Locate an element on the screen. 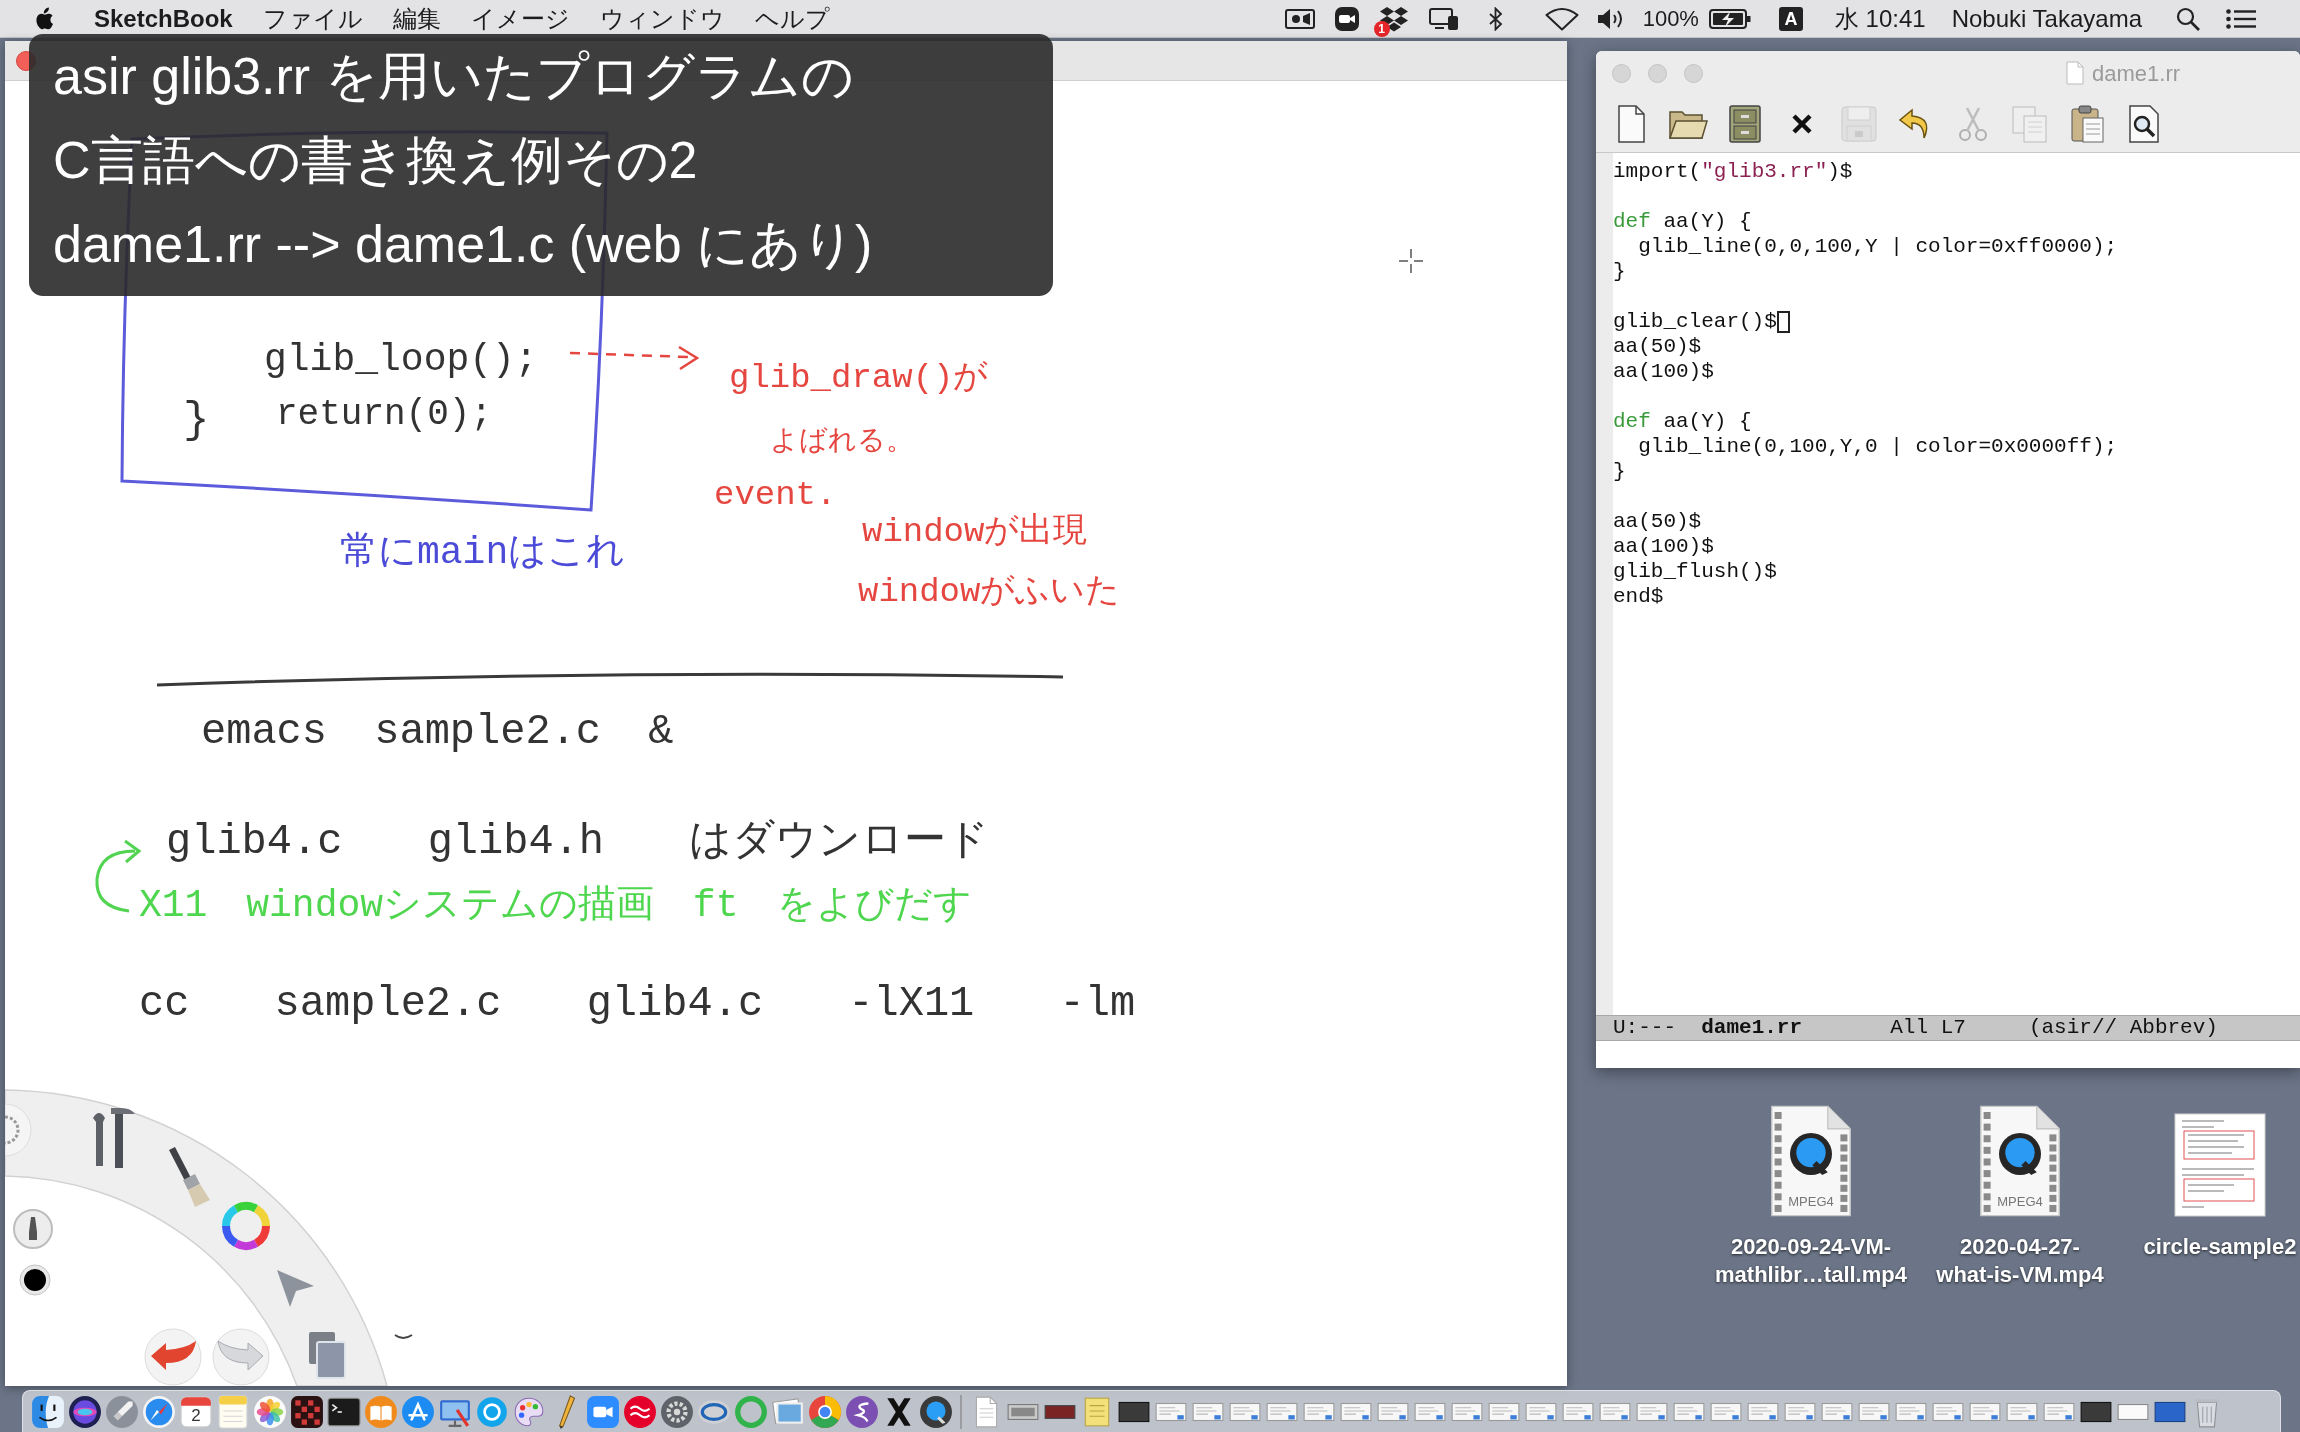 This screenshot has width=2300, height=1432. caption-line: asir glib3.rr を用いたプログラムの is located at coordinates (453, 76).